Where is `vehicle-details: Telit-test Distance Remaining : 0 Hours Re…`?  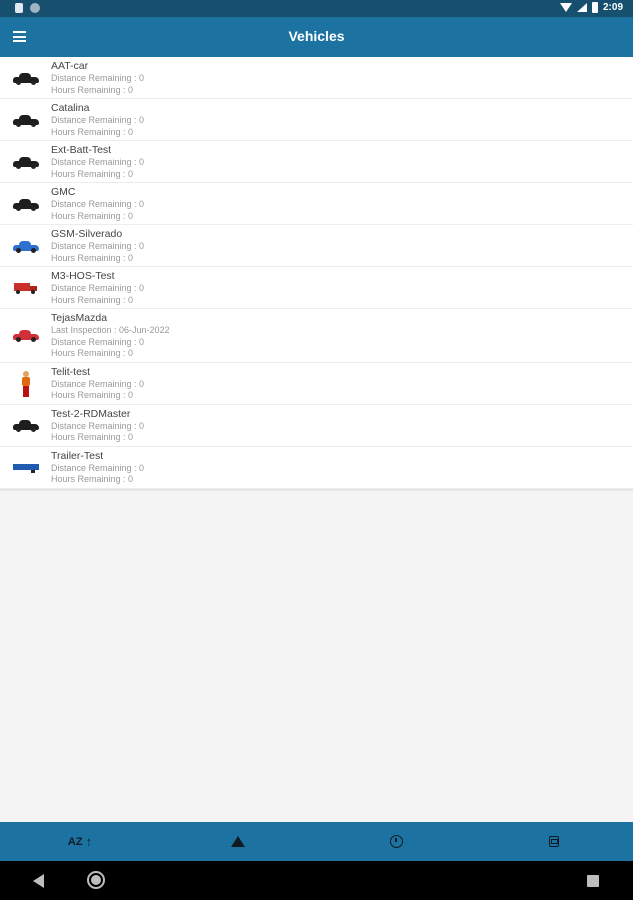 vehicle-details: Telit-test Distance Remaining : 0 Hours Re… is located at coordinates (342, 384).